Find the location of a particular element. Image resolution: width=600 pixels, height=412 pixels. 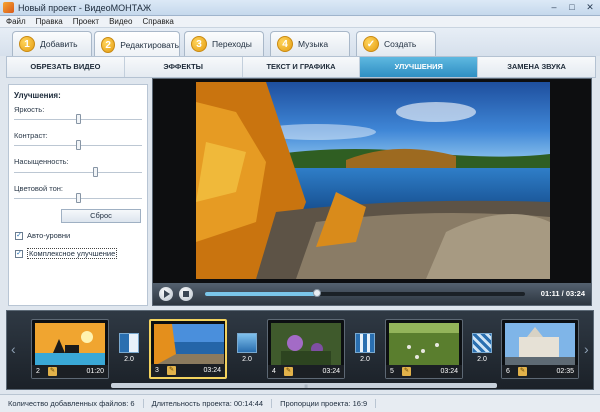

timeline-clip: 5 ✎ 03:24 is located at coordinates (424, 349).